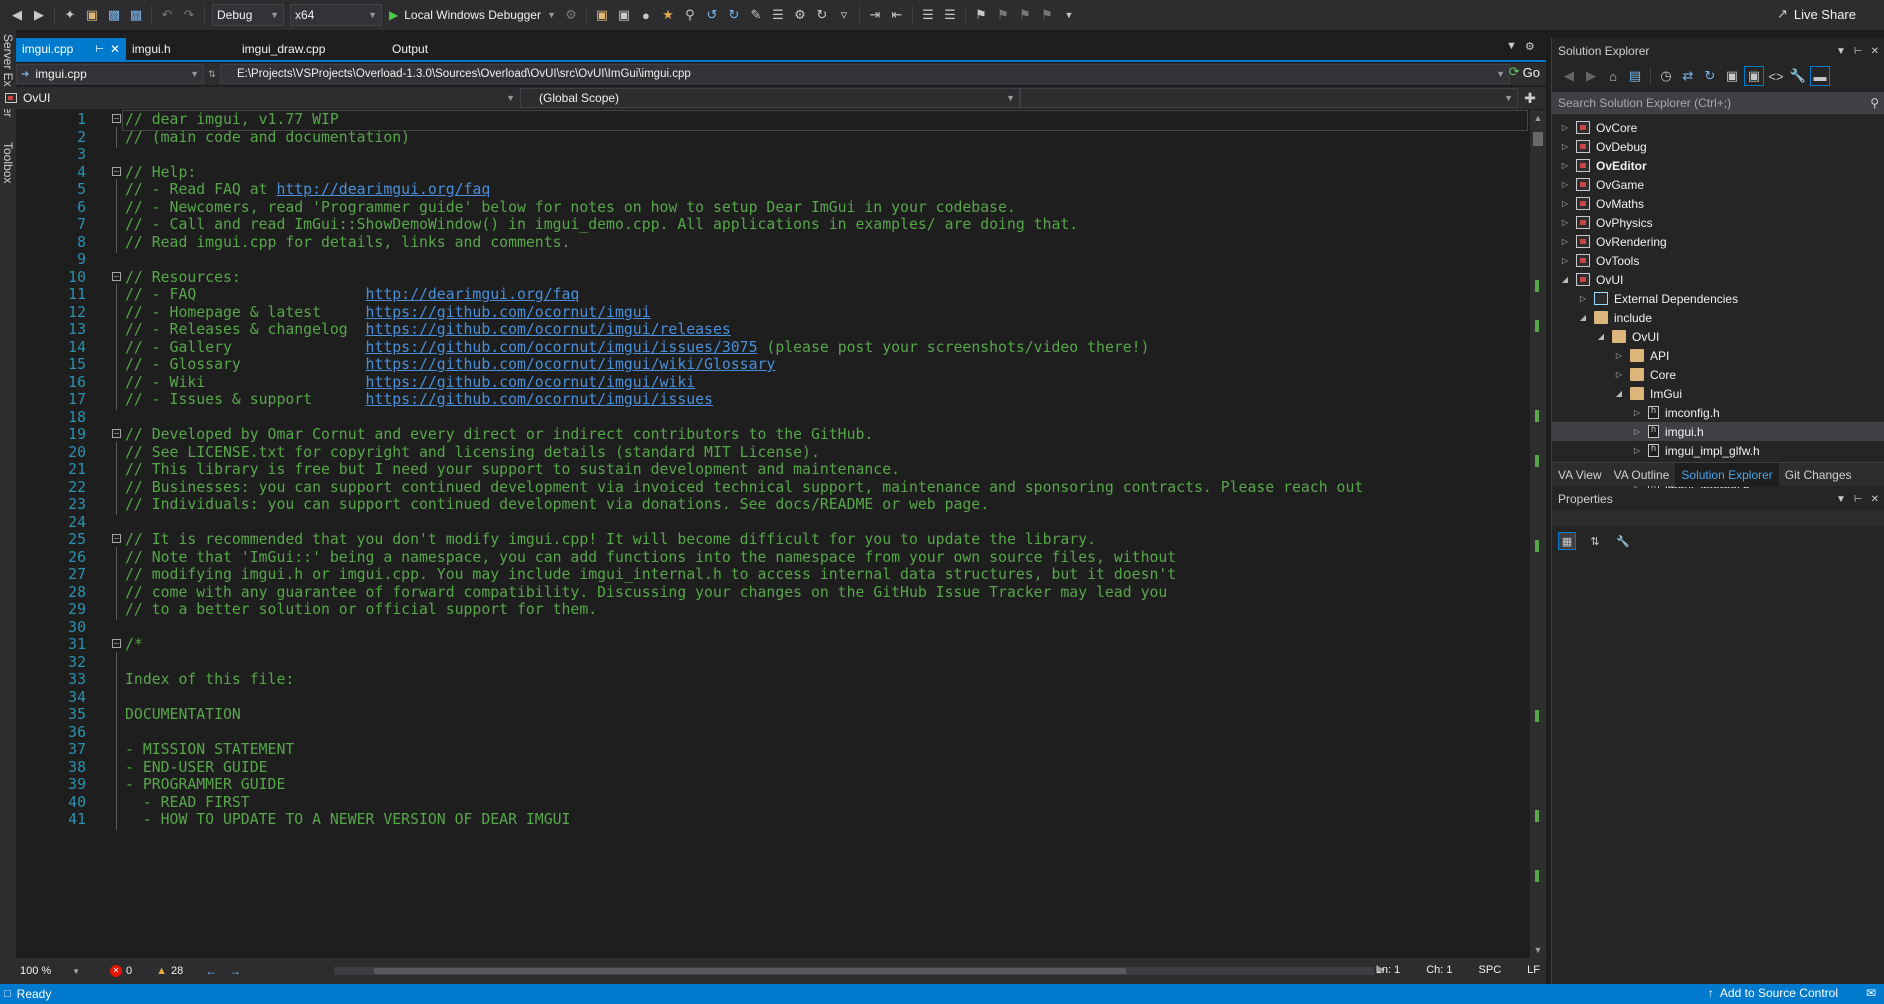 This screenshot has height=1004, width=1884. Describe the element at coordinates (531, 382) in the screenshot. I see `code-link: https://github.com/ocornut/imgui/wiki` at that location.